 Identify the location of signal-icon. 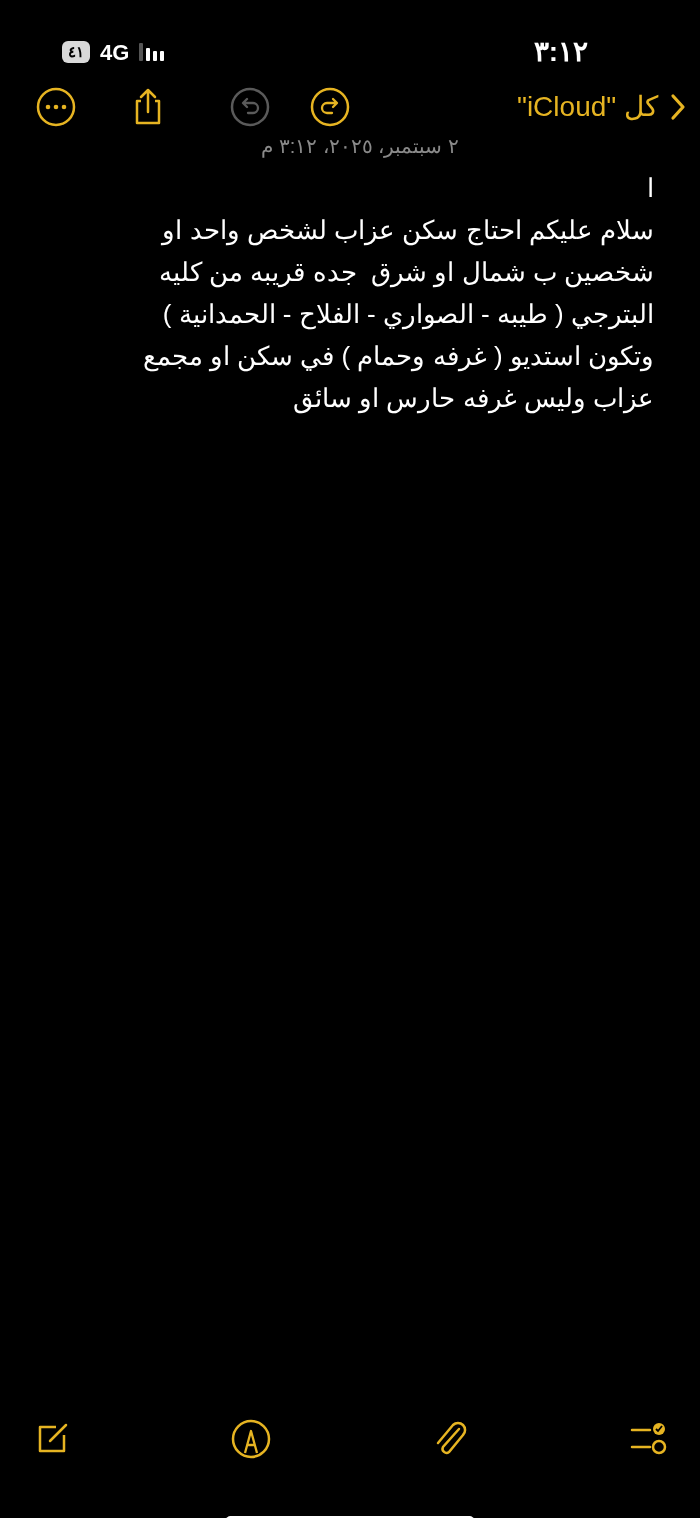
(152, 52).